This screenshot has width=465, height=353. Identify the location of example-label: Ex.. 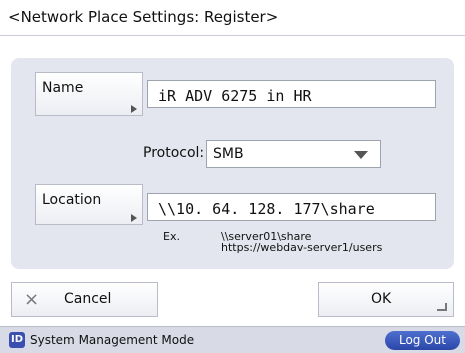
(171, 236).